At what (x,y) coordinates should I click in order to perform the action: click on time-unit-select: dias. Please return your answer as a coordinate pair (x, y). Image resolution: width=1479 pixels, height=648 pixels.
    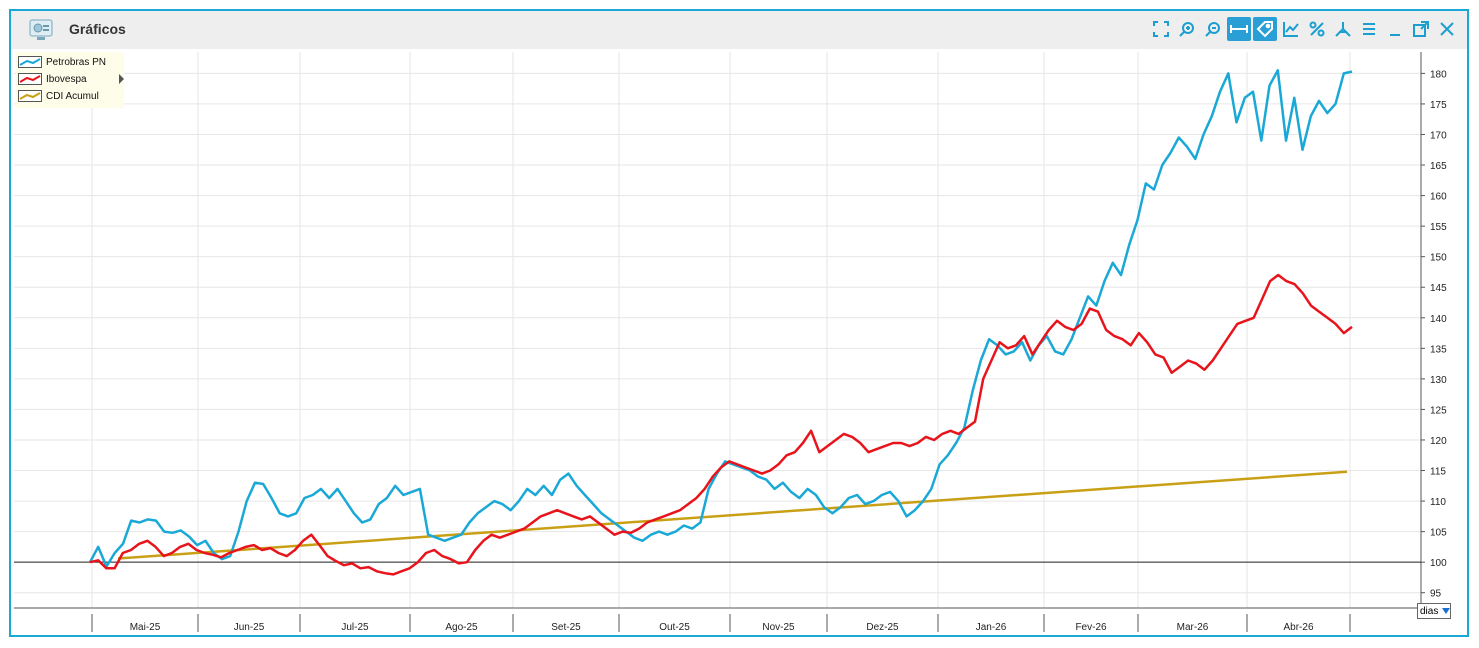
    Looking at the image, I should click on (1434, 611).